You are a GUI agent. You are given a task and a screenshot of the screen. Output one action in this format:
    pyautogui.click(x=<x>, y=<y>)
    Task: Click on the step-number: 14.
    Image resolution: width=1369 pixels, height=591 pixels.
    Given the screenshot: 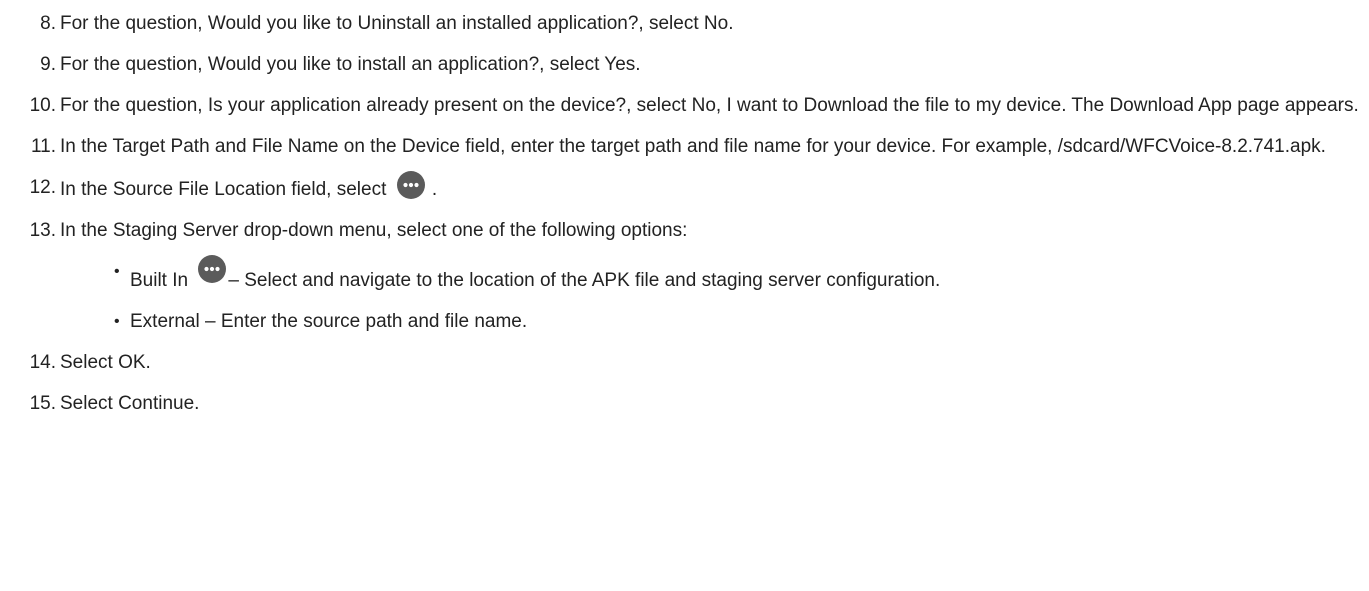 What is the action you would take?
    pyautogui.click(x=42, y=362)
    